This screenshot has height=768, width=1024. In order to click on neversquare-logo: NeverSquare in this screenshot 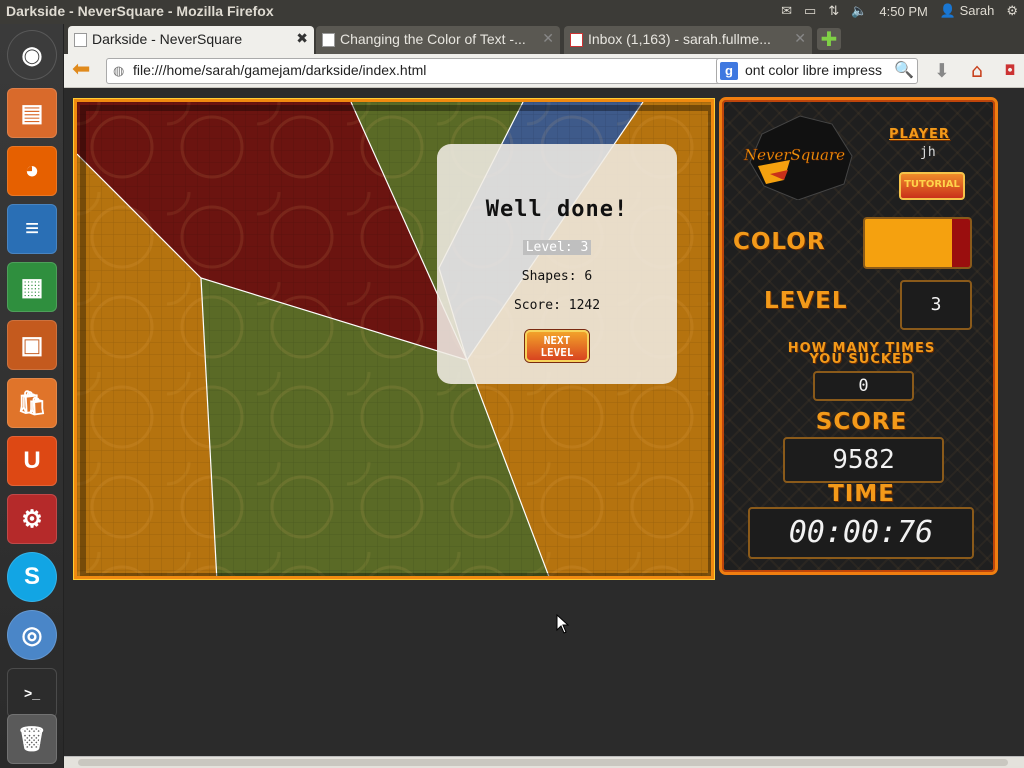, I will do `click(805, 157)`.